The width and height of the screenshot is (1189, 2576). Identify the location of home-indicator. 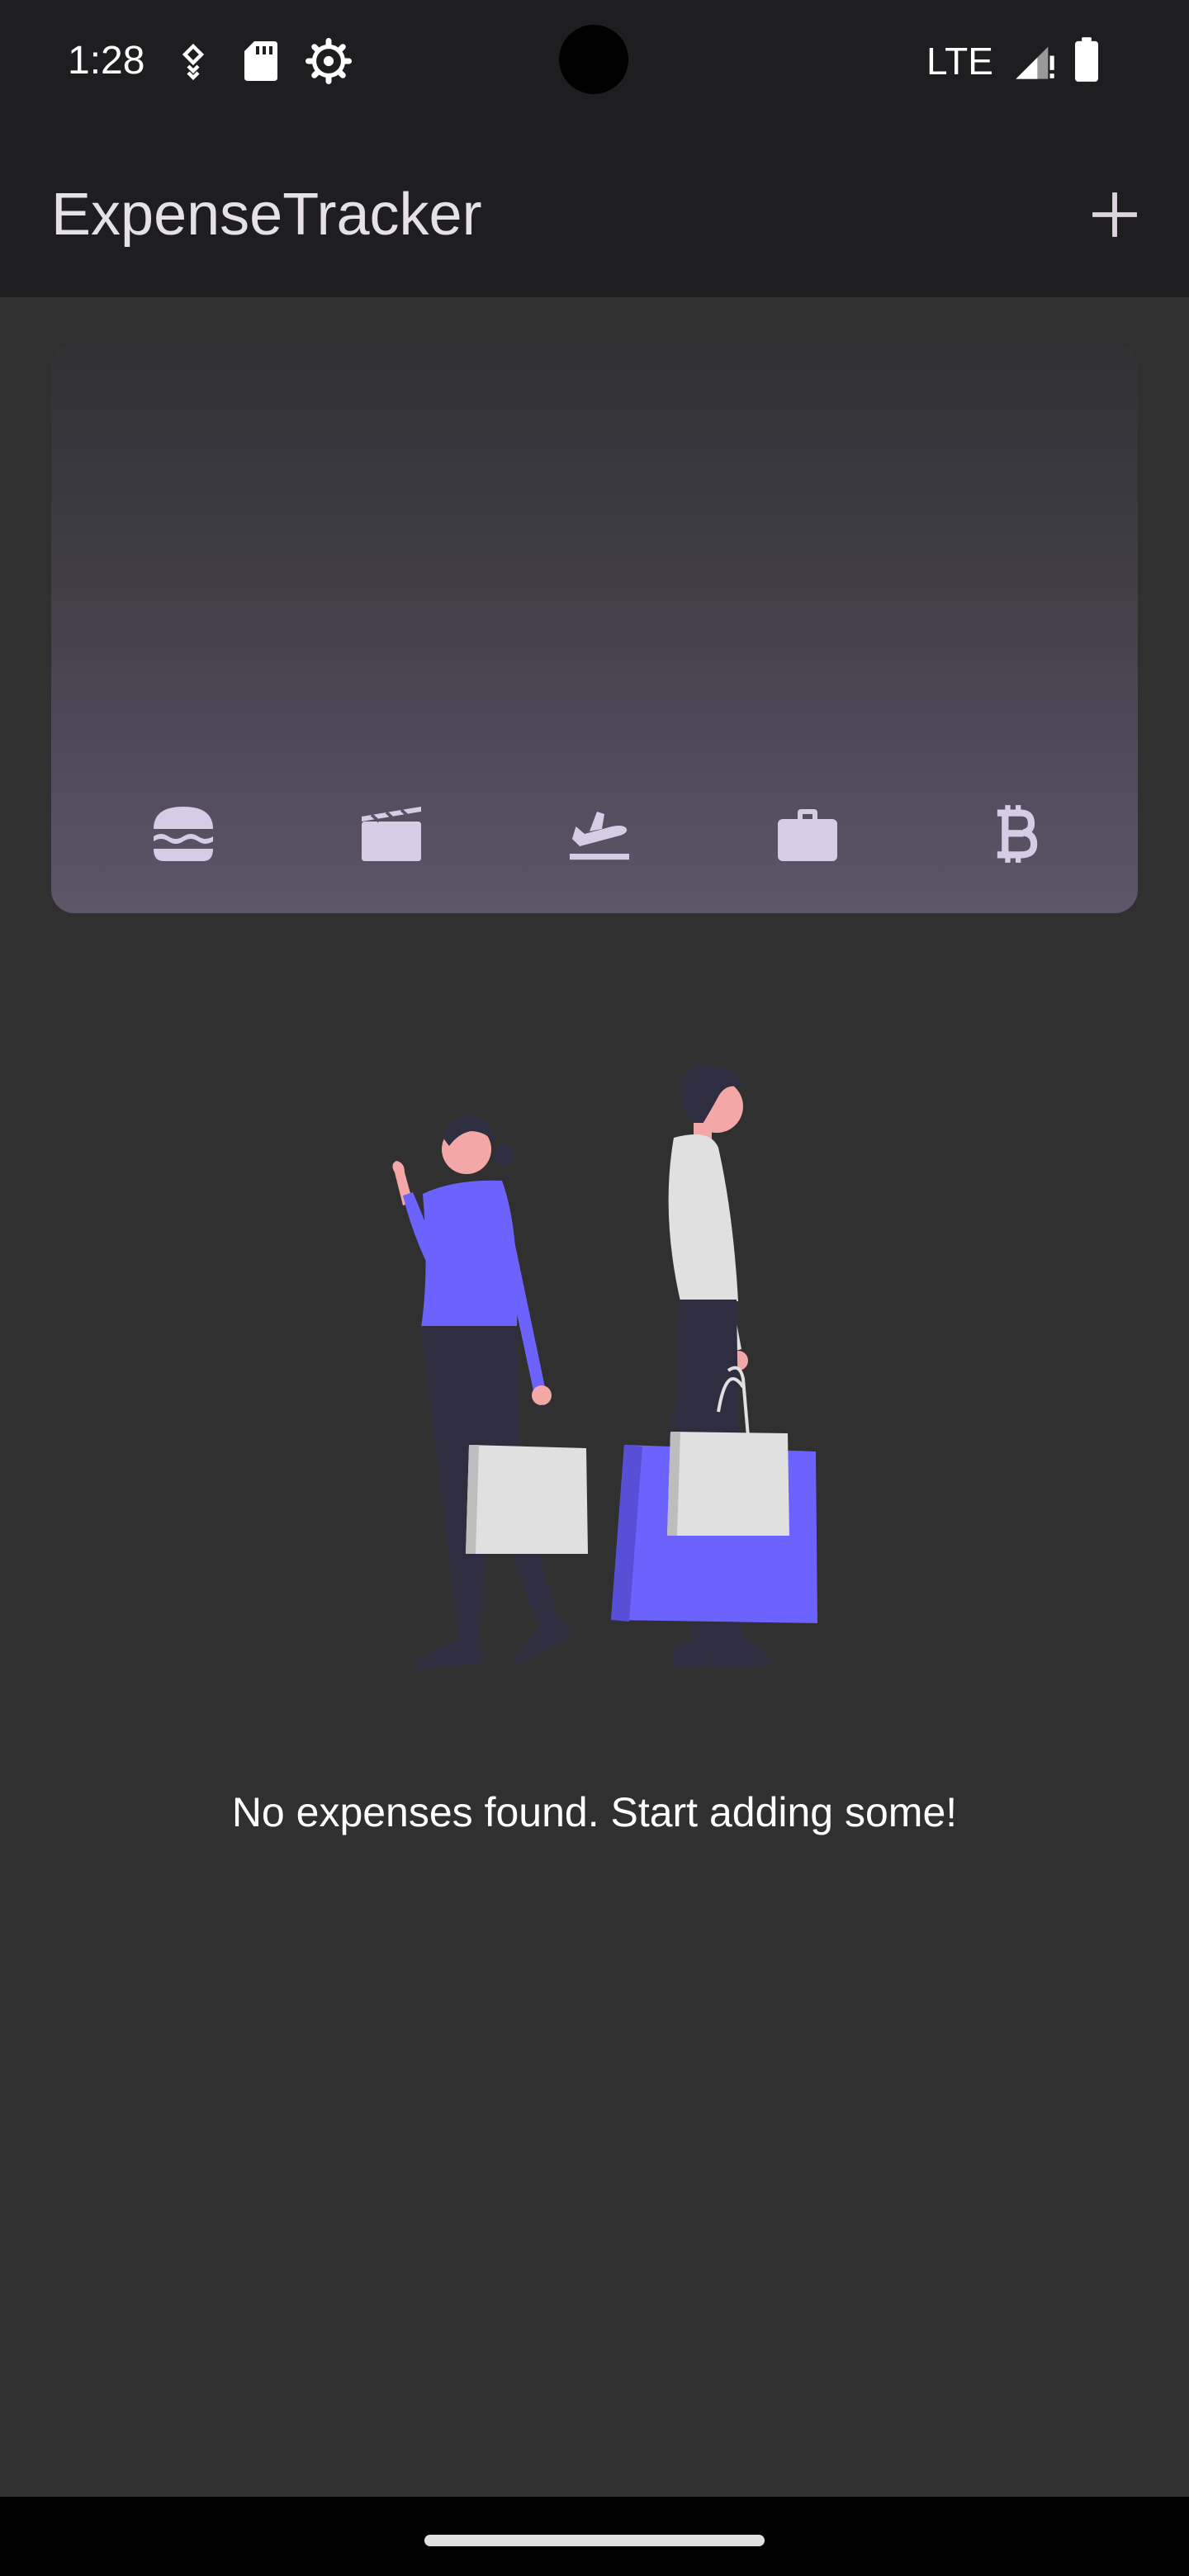
(594, 2540).